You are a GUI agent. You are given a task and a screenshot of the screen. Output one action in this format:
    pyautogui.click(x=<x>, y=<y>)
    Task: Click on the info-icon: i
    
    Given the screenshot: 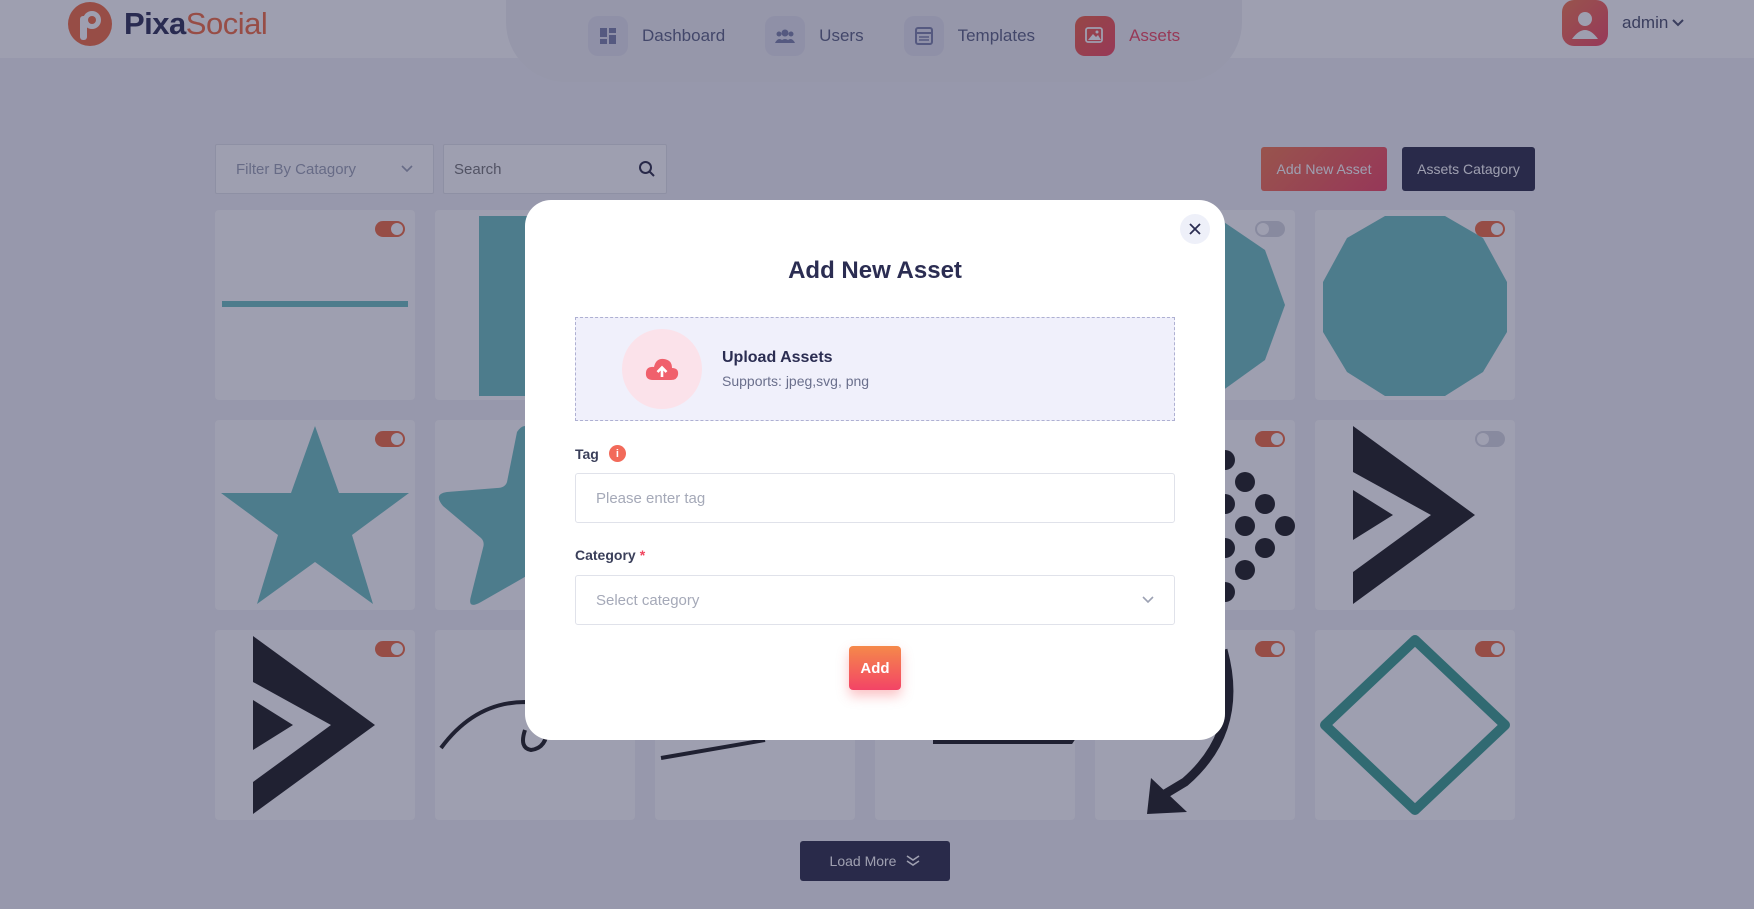 What is the action you would take?
    pyautogui.click(x=617, y=453)
    